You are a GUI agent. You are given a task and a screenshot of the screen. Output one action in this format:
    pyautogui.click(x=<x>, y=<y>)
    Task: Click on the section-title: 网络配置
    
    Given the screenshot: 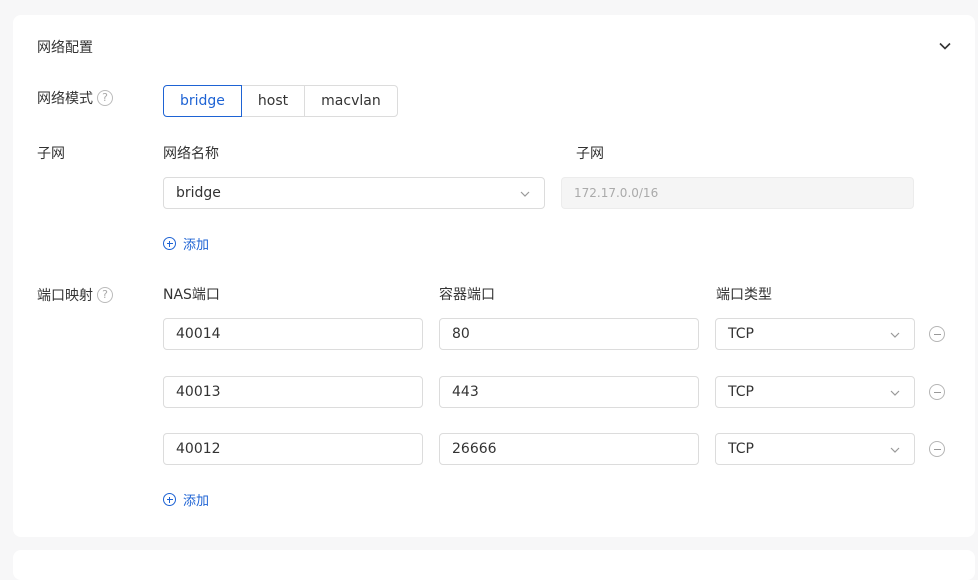 What is the action you would take?
    pyautogui.click(x=65, y=48)
    